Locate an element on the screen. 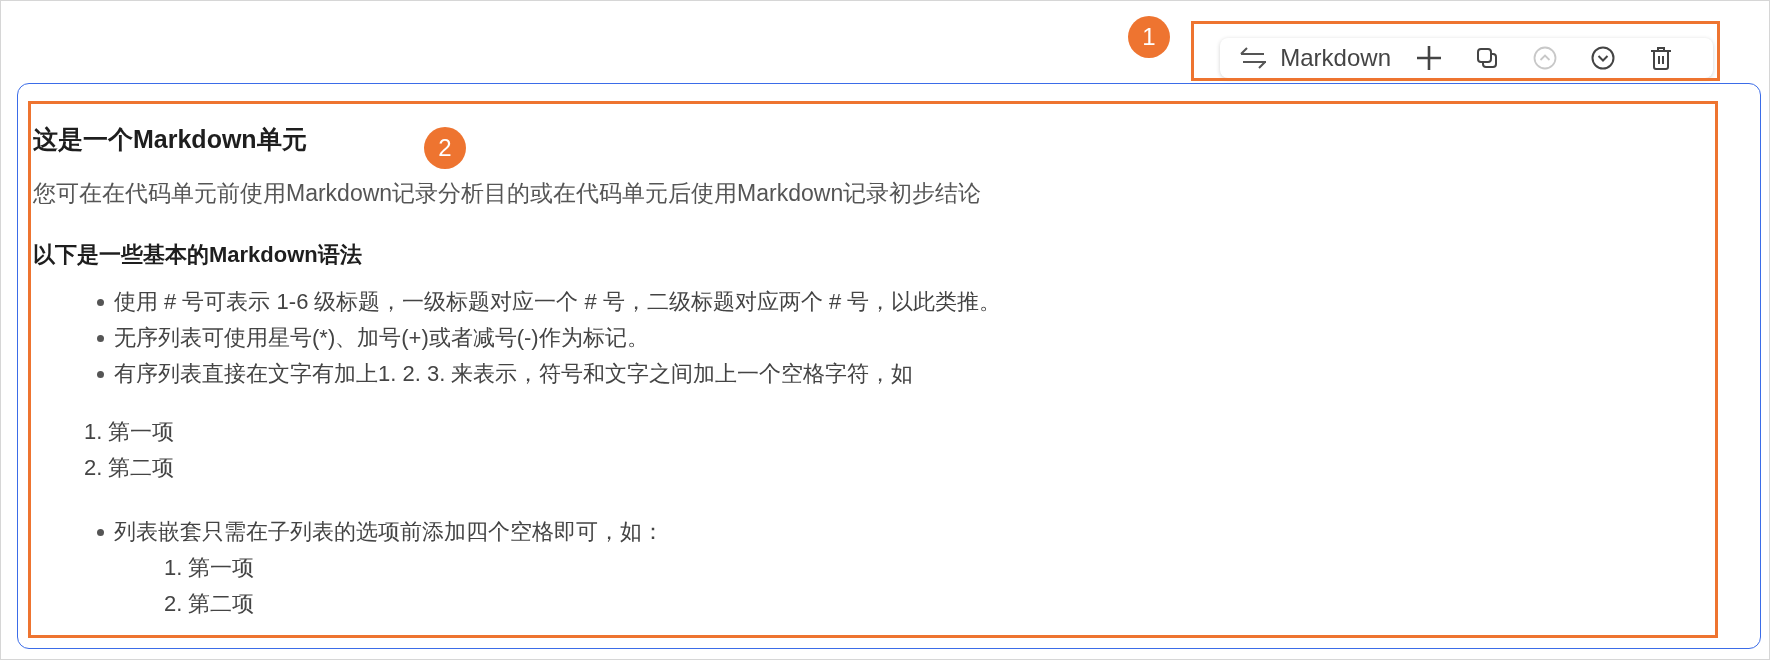 This screenshot has width=1770, height=660. chevron-down-circle-icon is located at coordinates (1603, 58).